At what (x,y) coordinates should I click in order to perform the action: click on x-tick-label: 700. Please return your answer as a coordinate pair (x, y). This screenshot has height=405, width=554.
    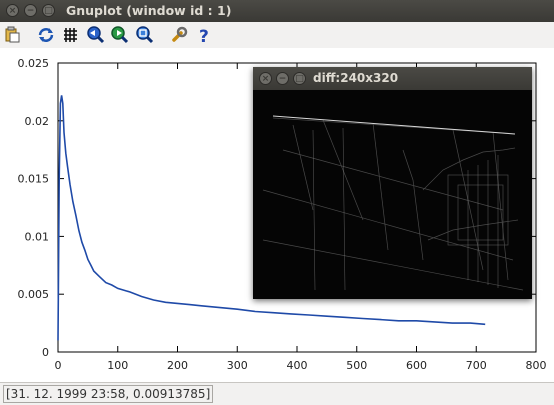
    Looking at the image, I should click on (476, 365).